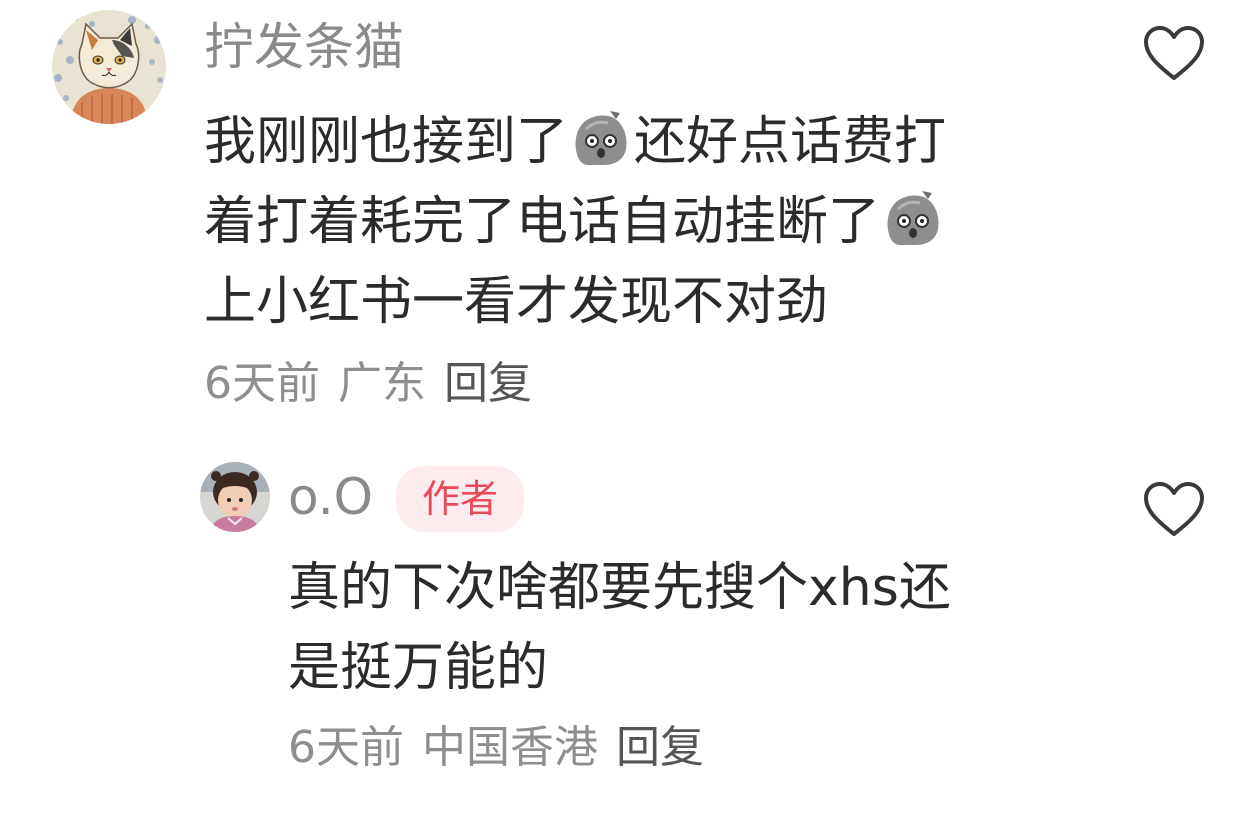  What do you see at coordinates (330, 497) in the screenshot?
I see `reply-username: o.O` at bounding box center [330, 497].